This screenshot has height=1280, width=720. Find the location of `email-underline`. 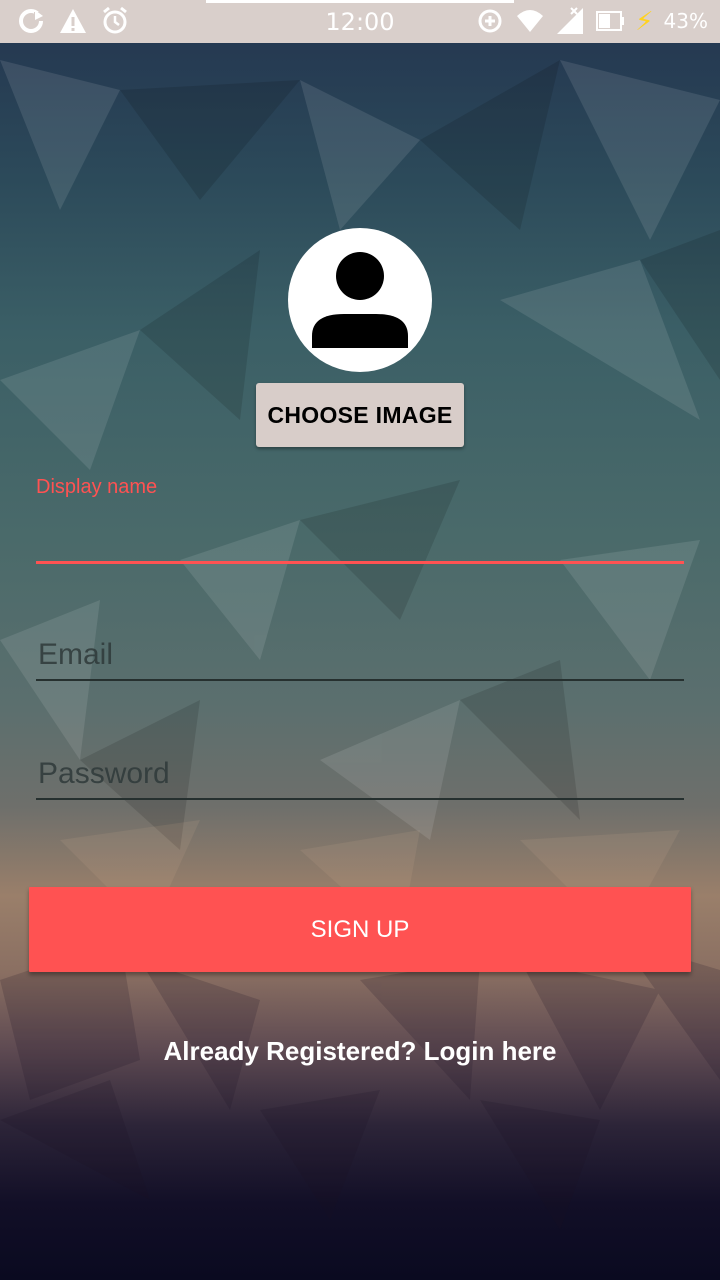

email-underline is located at coordinates (360, 680).